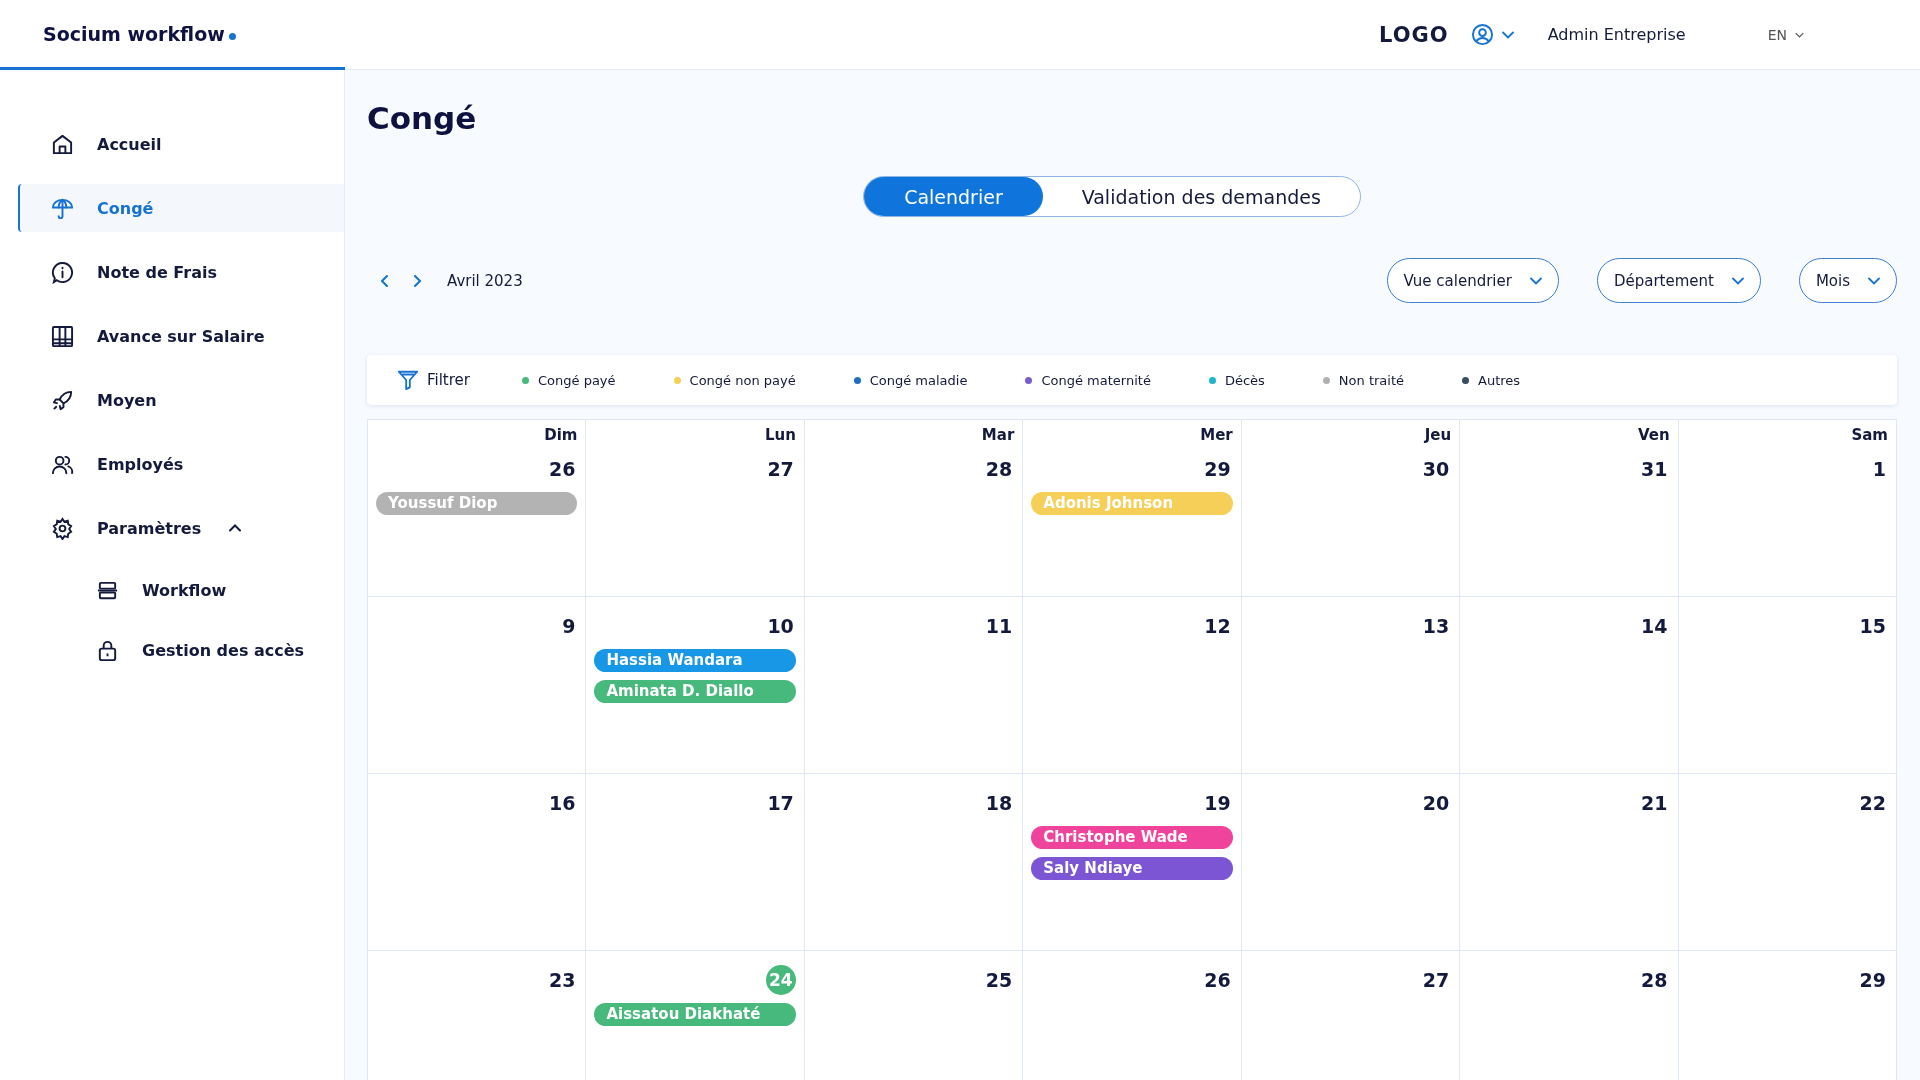  What do you see at coordinates (998, 626) in the screenshot?
I see `day-number: 11` at bounding box center [998, 626].